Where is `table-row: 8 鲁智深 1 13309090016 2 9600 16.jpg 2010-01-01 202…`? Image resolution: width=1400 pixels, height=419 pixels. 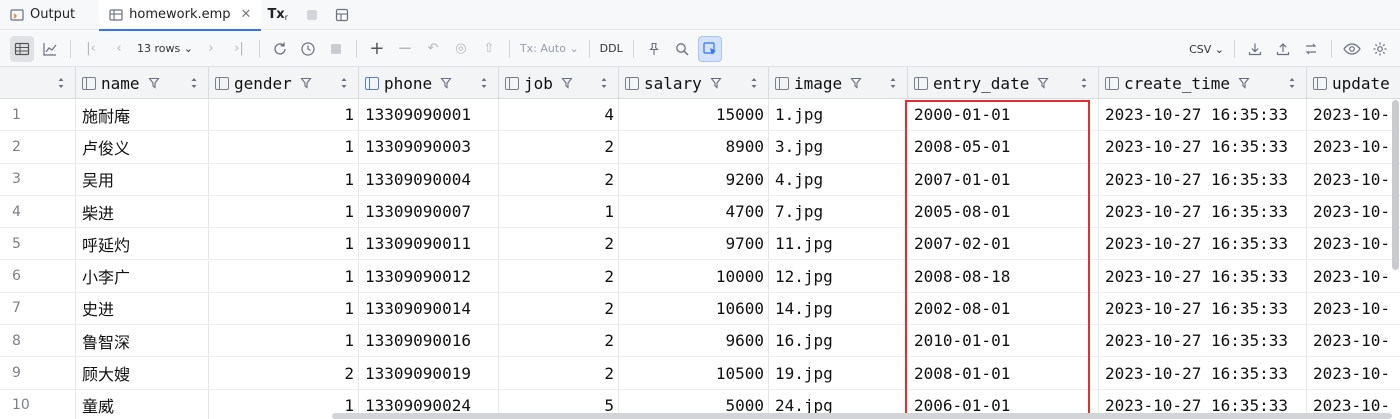
table-row: 8 鲁智深 1 13309090016 2 9600 16.jpg 2010-01-01 202… is located at coordinates (700, 341).